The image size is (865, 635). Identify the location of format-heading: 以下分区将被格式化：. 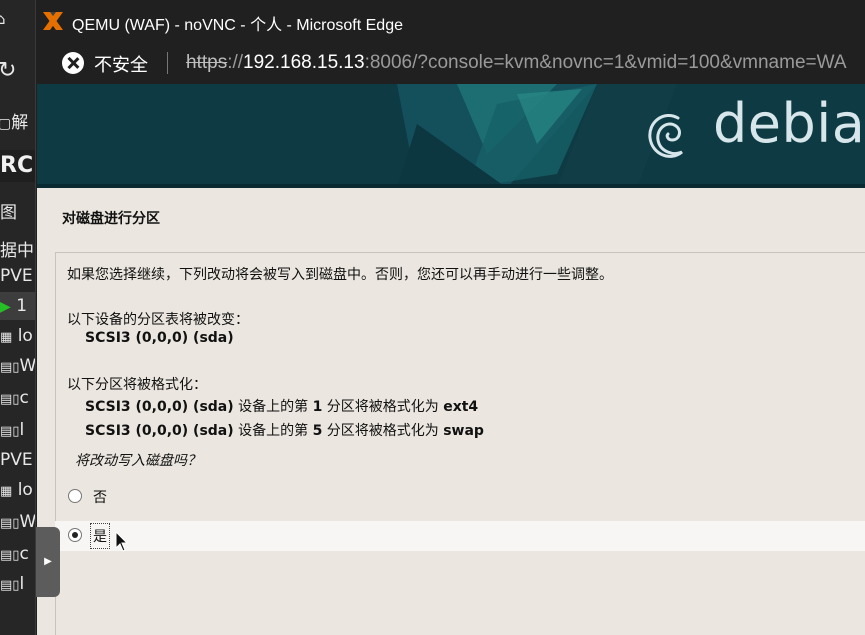
(137, 385).